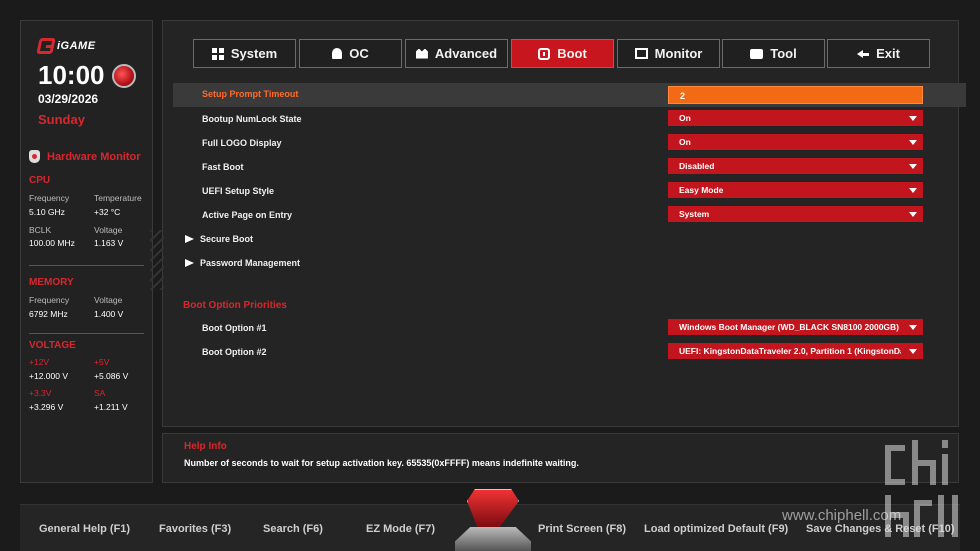 This screenshot has width=980, height=551. What do you see at coordinates (238, 191) in the screenshot?
I see `uefi-style-label: UEFI Setup Style` at bounding box center [238, 191].